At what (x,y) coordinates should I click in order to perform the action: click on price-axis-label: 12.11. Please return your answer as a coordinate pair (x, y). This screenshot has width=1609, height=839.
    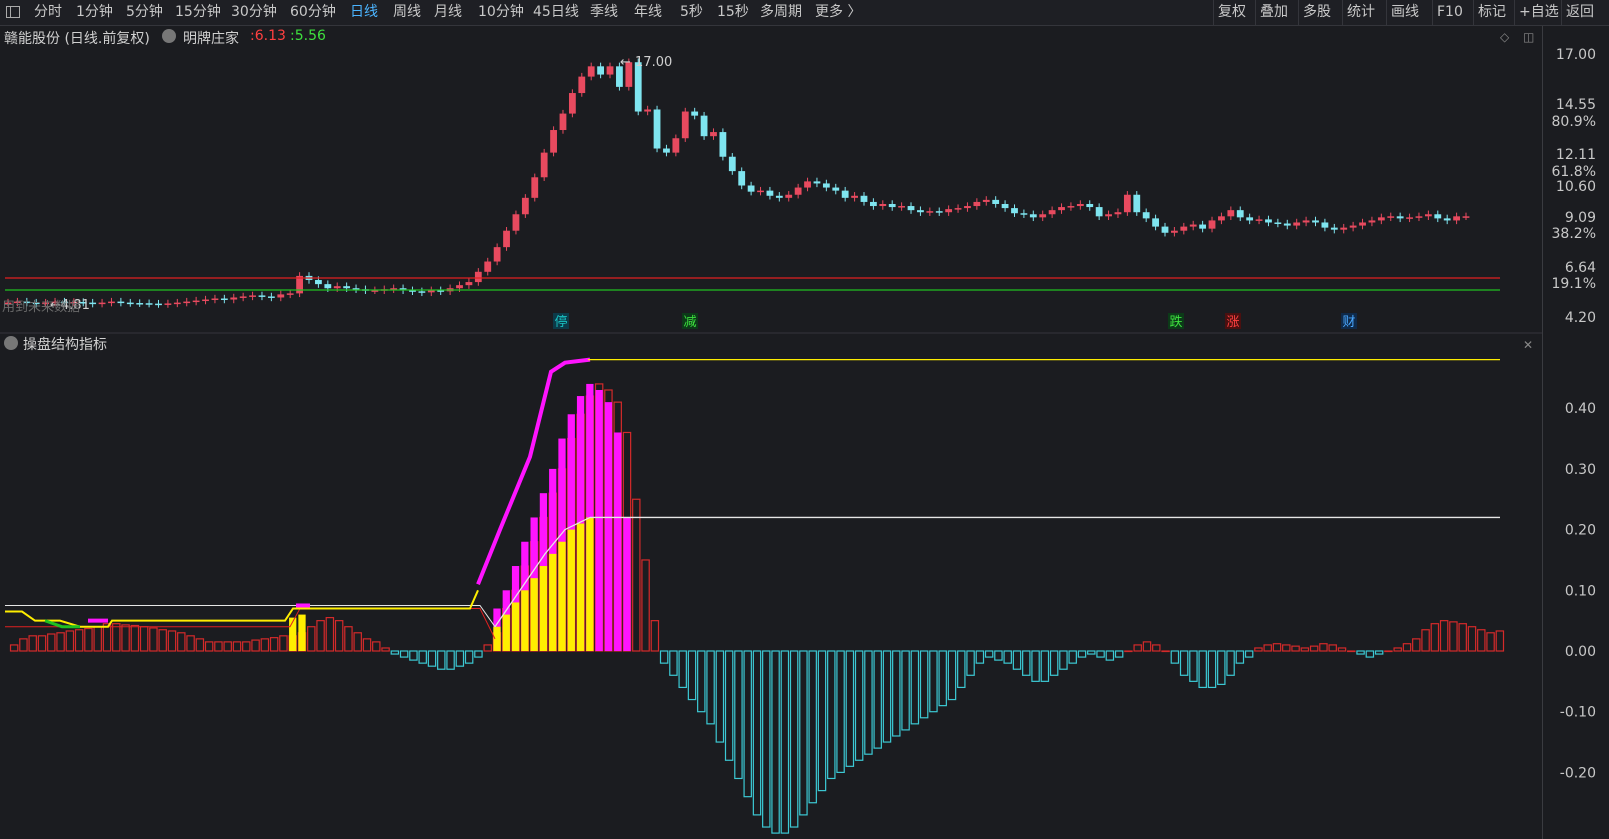
    Looking at the image, I should click on (1576, 155).